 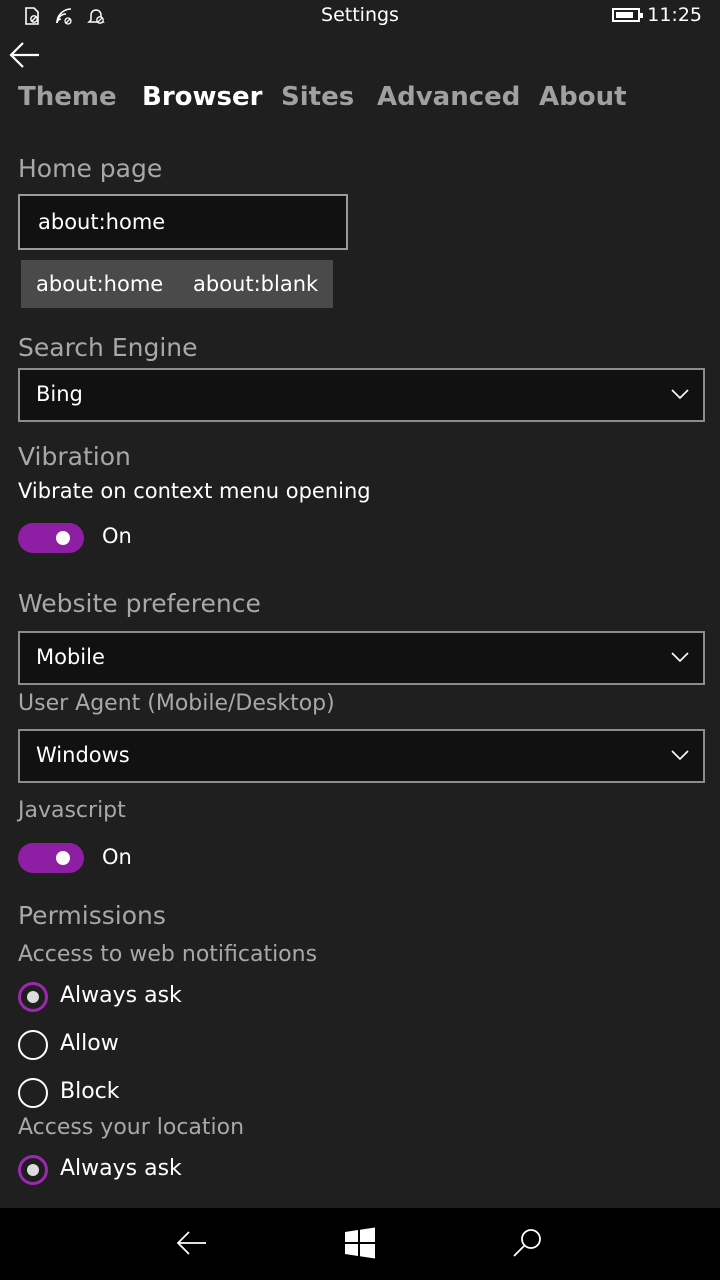 I want to click on about-blank-button: about:blank, so click(x=256, y=284).